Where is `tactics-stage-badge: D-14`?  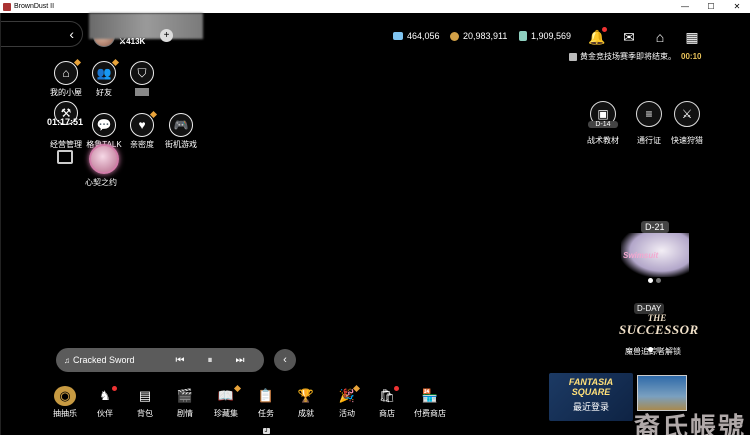
tactics-stage-badge: D-14 is located at coordinates (603, 124).